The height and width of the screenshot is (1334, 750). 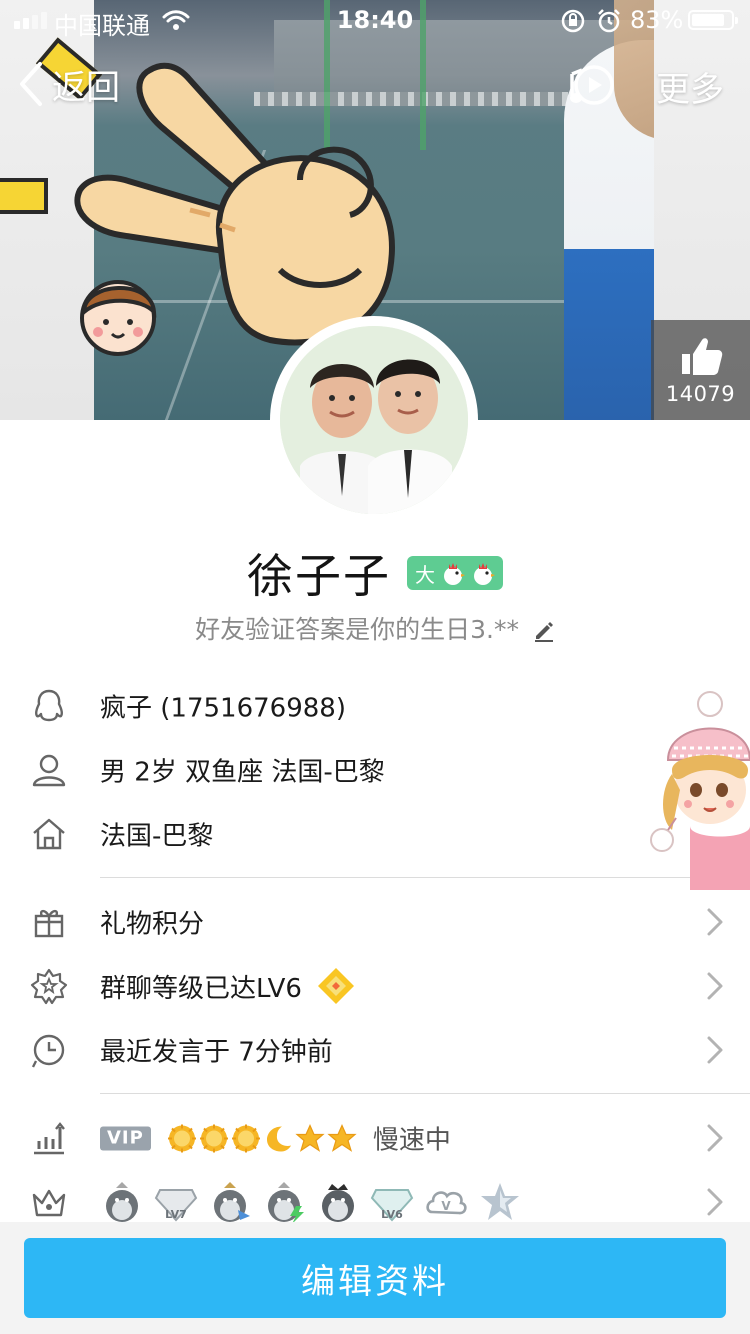 What do you see at coordinates (690, 86) in the screenshot?
I see `more-button: 更多` at bounding box center [690, 86].